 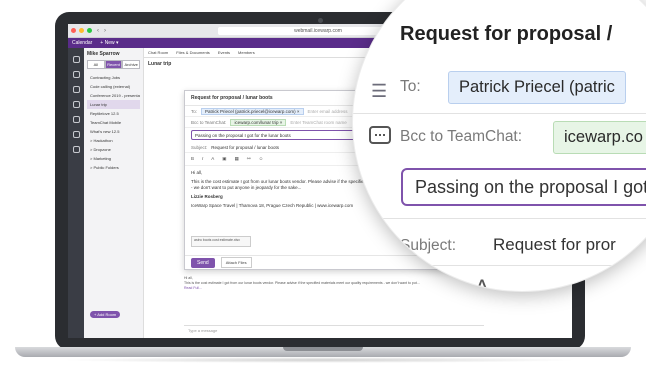 I want to click on app-rail, so click(x=76, y=193).